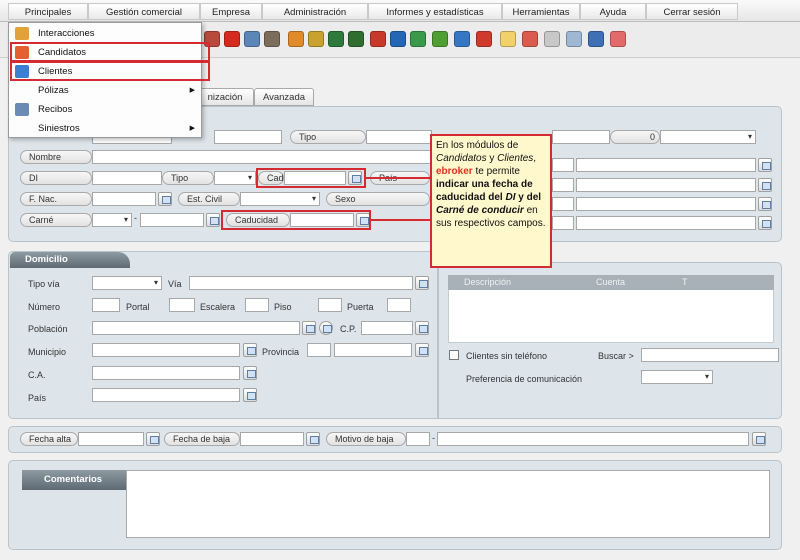  Describe the element at coordinates (225, 97) in the screenshot. I see `tab-personalizacion: nización` at that location.